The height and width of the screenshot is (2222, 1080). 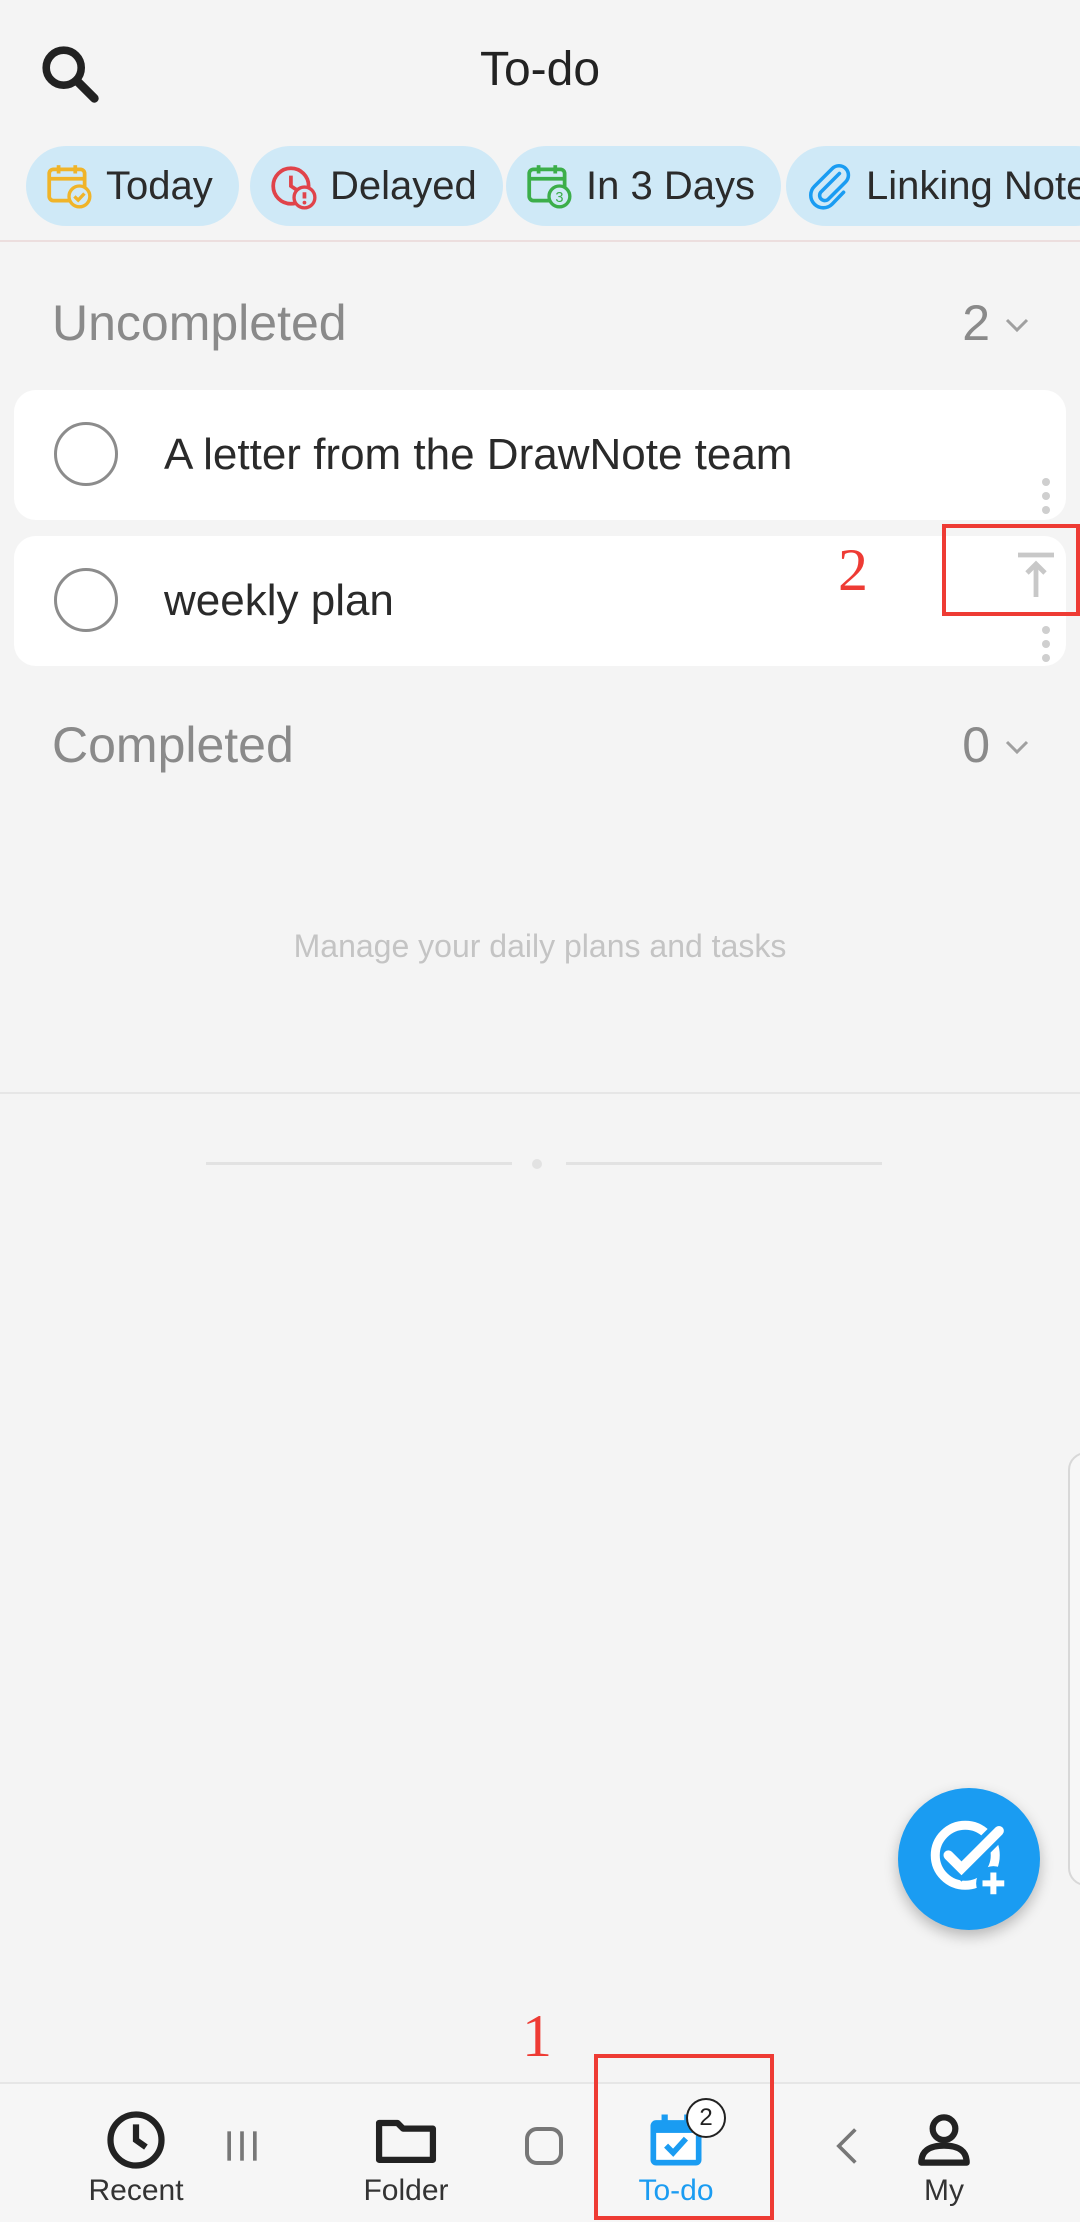 I want to click on section-completed: Completed 0, so click(x=542, y=751).